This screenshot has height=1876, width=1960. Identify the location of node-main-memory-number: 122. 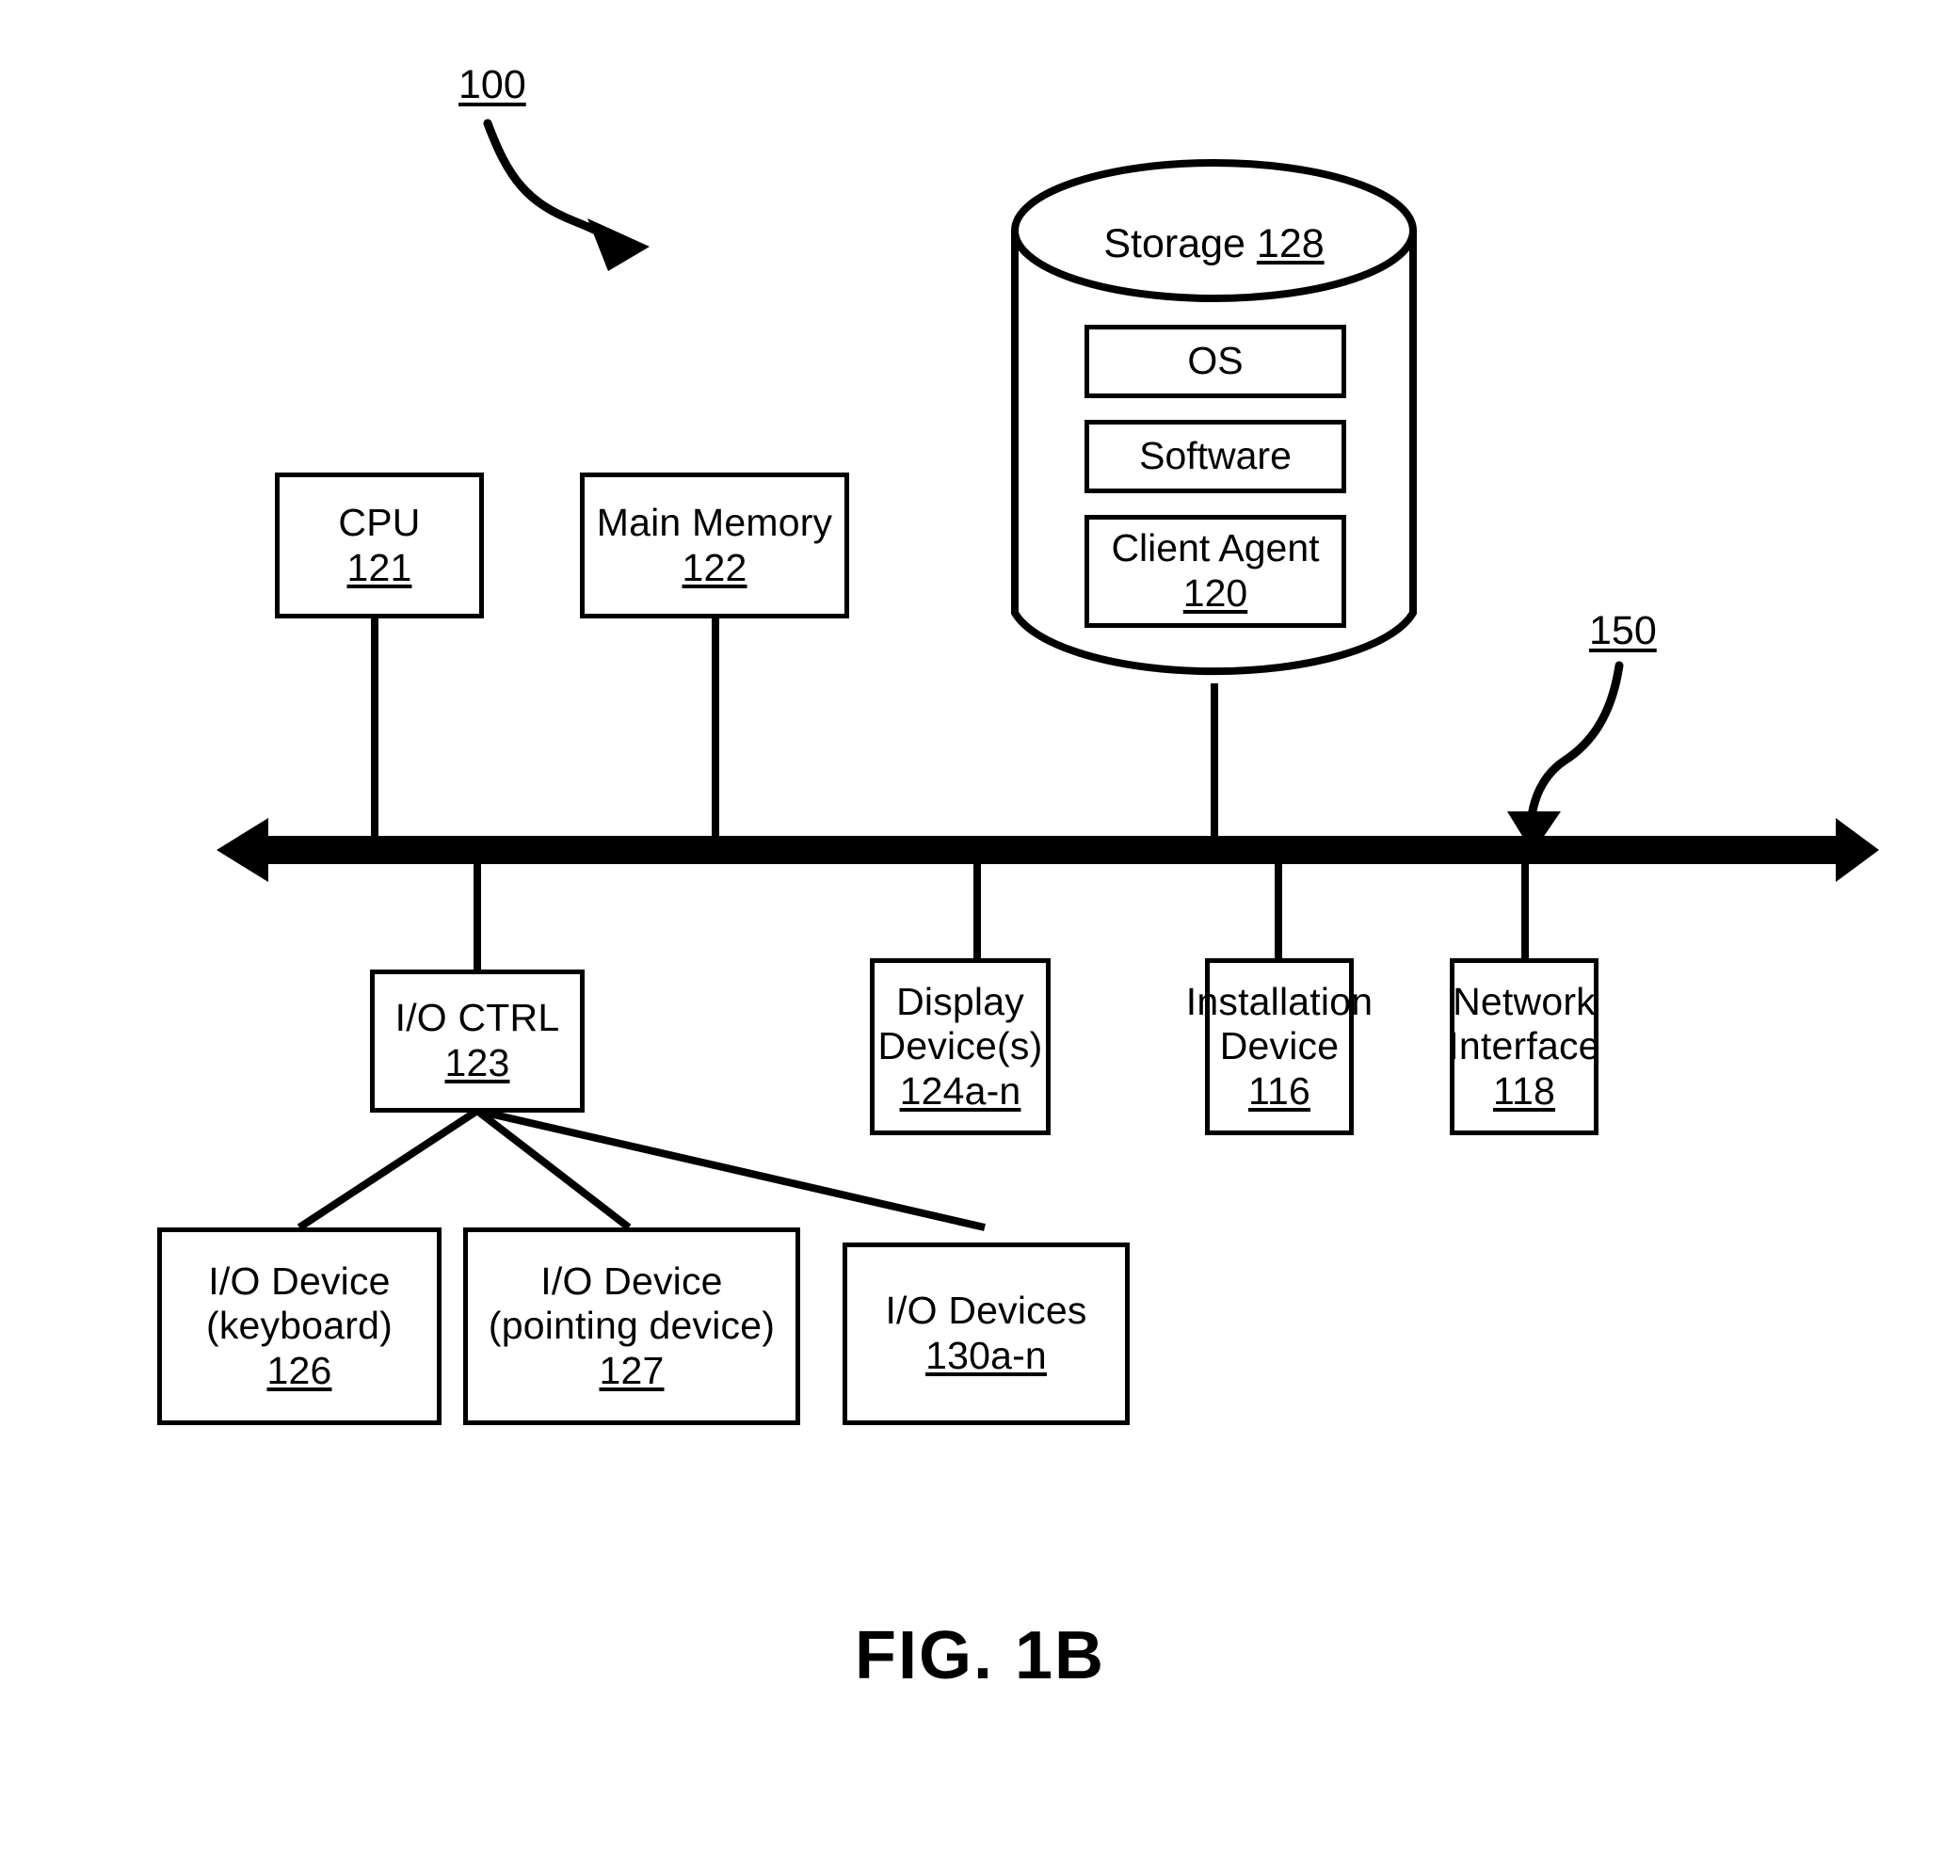
(714, 567).